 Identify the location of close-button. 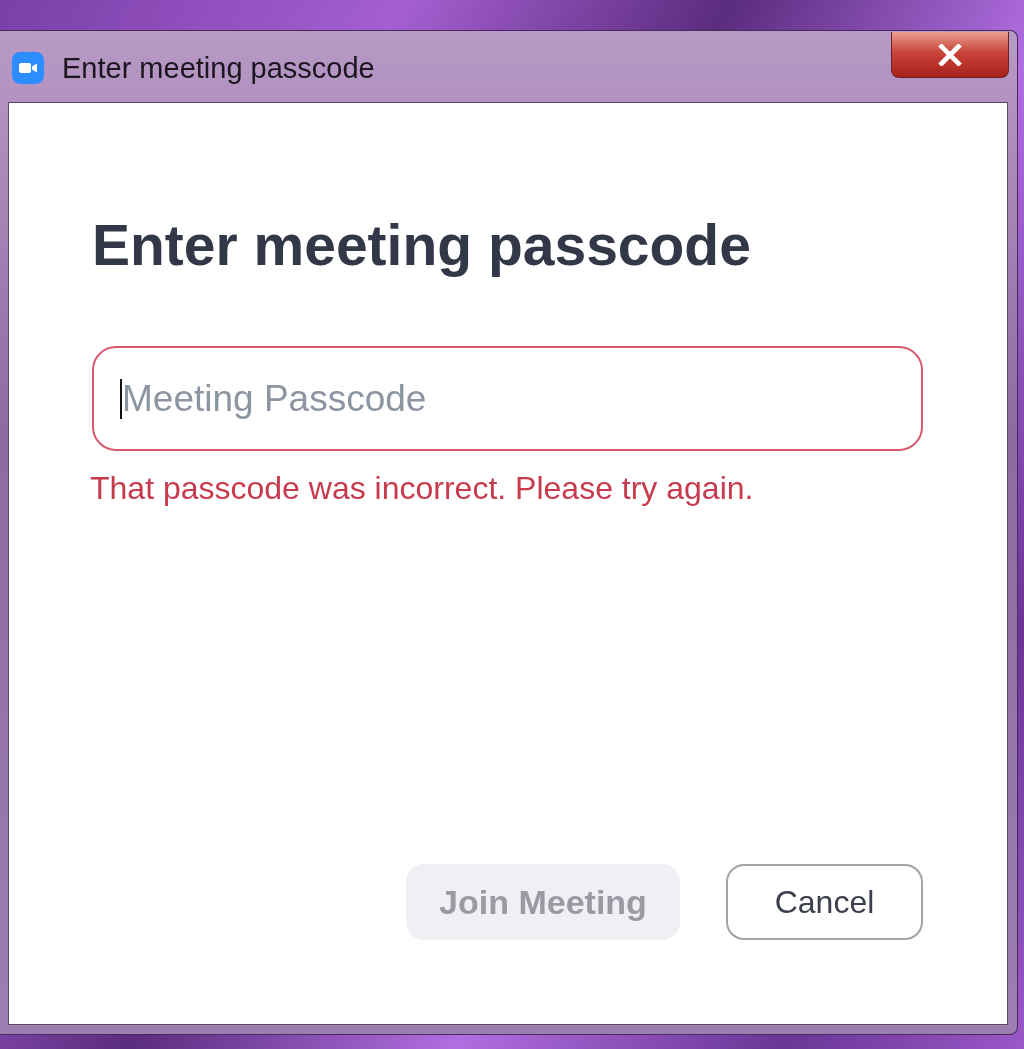
(950, 55).